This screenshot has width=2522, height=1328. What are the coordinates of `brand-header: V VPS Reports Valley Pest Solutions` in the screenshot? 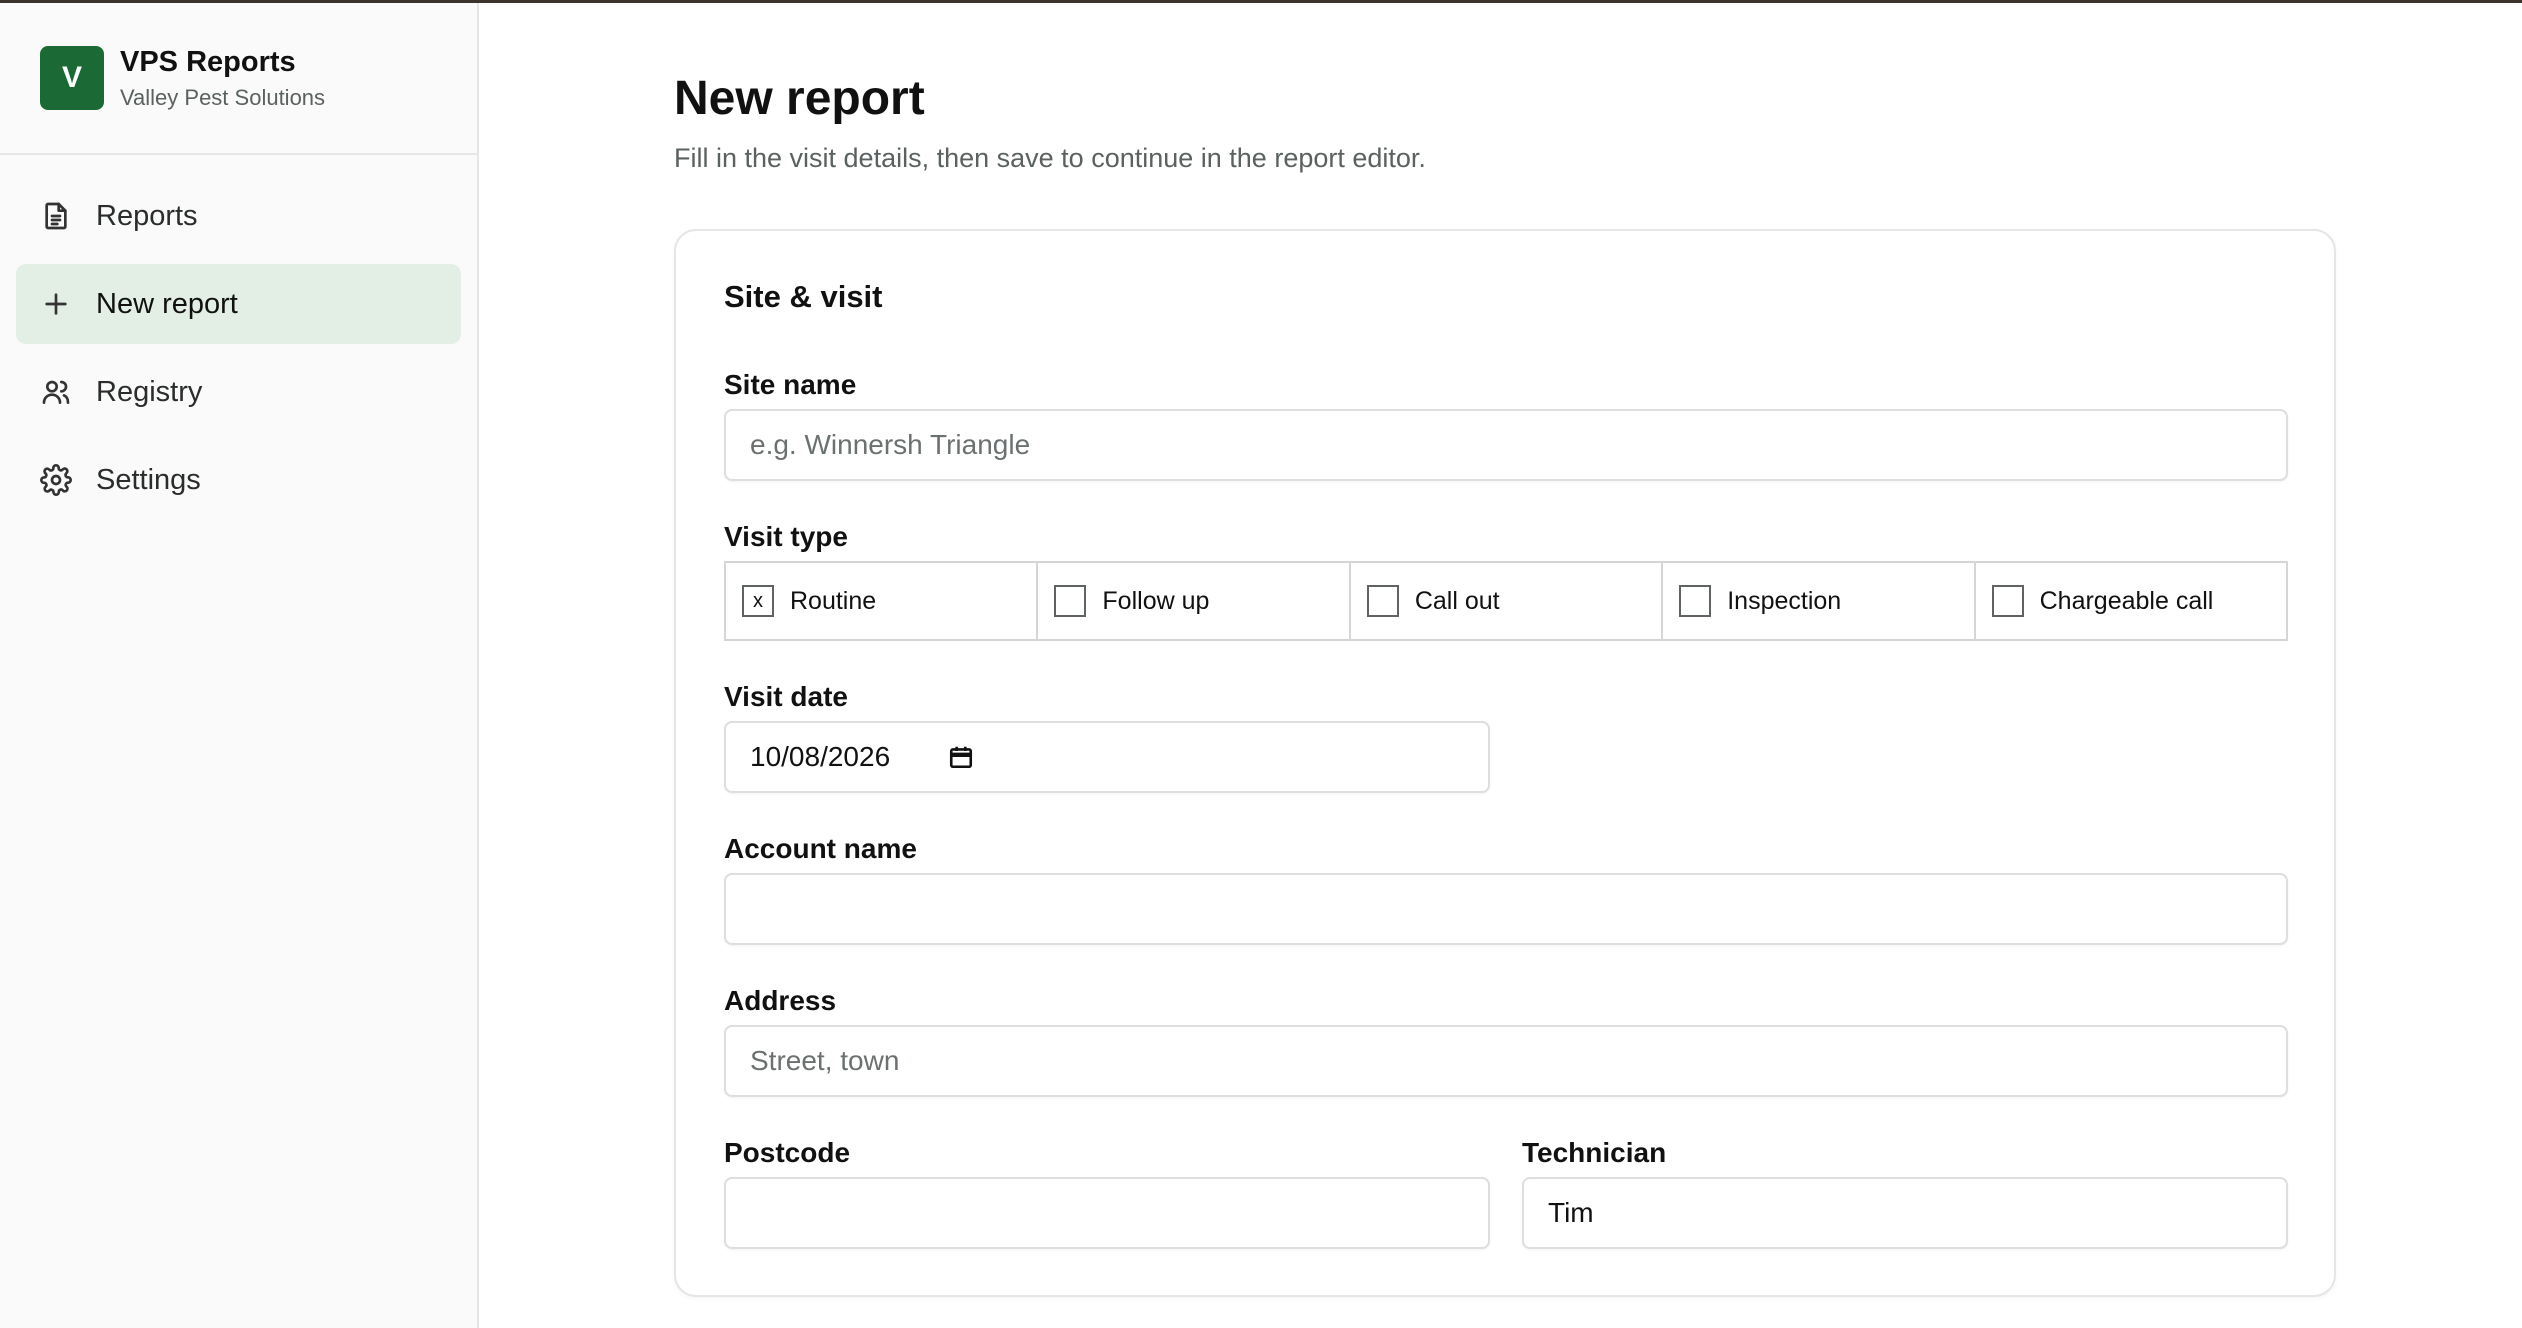 It's located at (238, 79).